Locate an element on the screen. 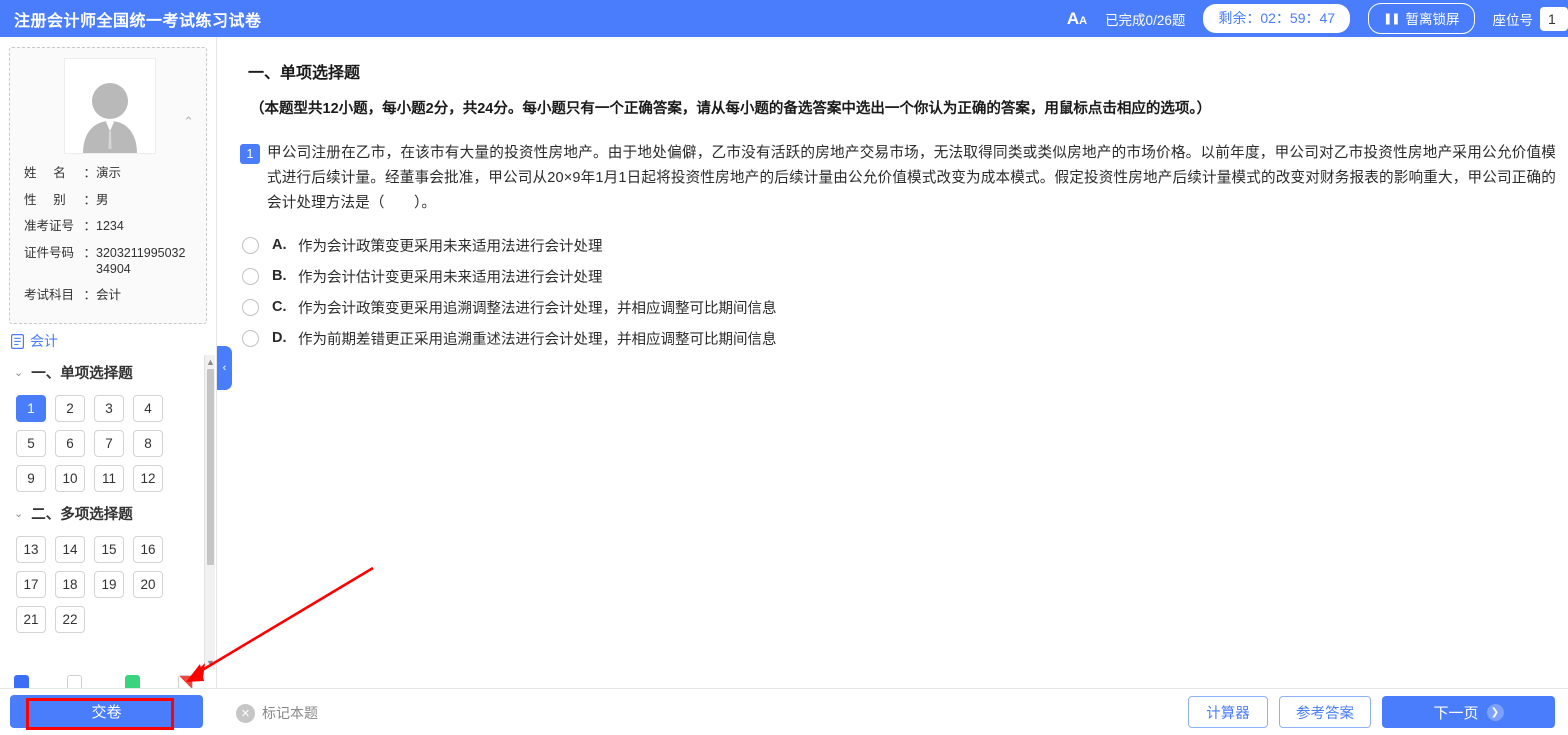 Image resolution: width=1568 pixels, height=735 pixels. info-label-admission: 准考证号 ： is located at coordinates (60, 227).